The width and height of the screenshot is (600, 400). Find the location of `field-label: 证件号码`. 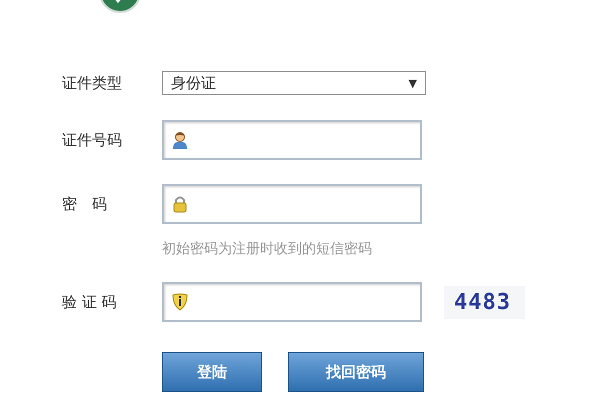

field-label: 证件号码 is located at coordinates (92, 140).